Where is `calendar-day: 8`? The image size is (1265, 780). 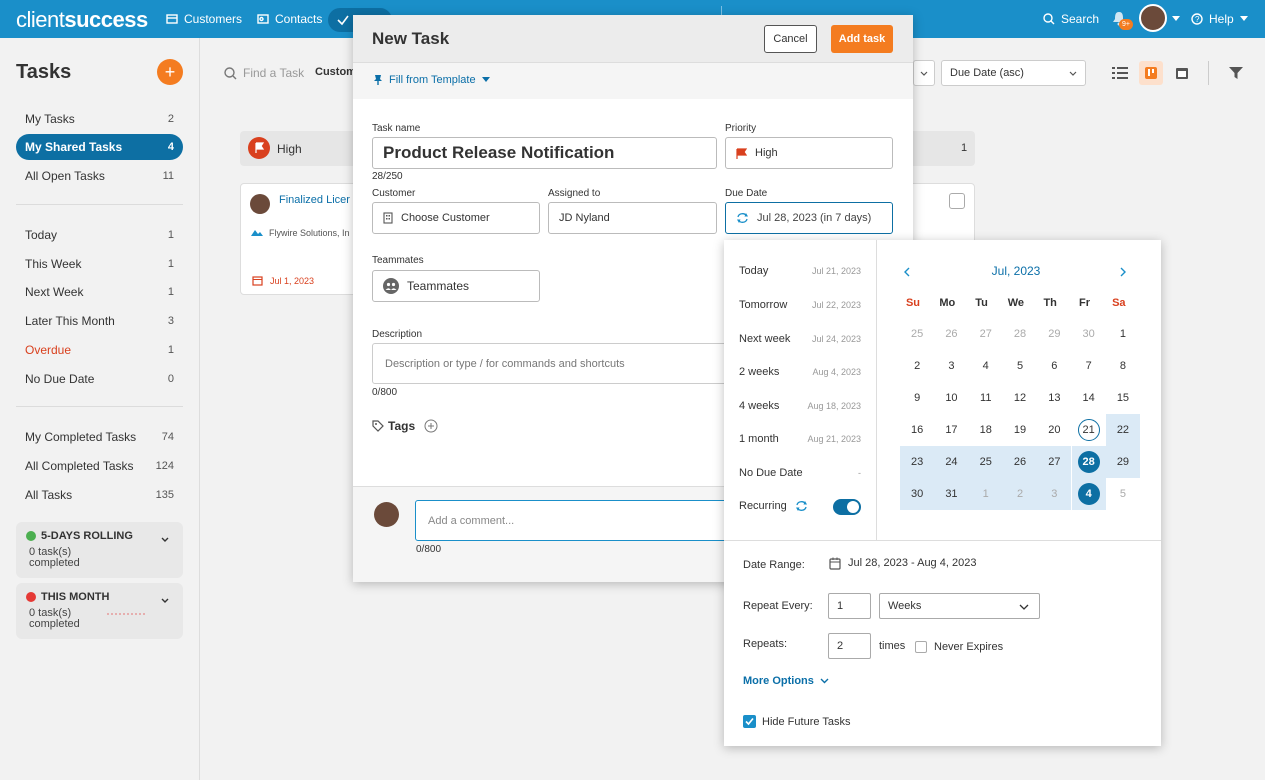
calendar-day: 8 is located at coordinates (1123, 366).